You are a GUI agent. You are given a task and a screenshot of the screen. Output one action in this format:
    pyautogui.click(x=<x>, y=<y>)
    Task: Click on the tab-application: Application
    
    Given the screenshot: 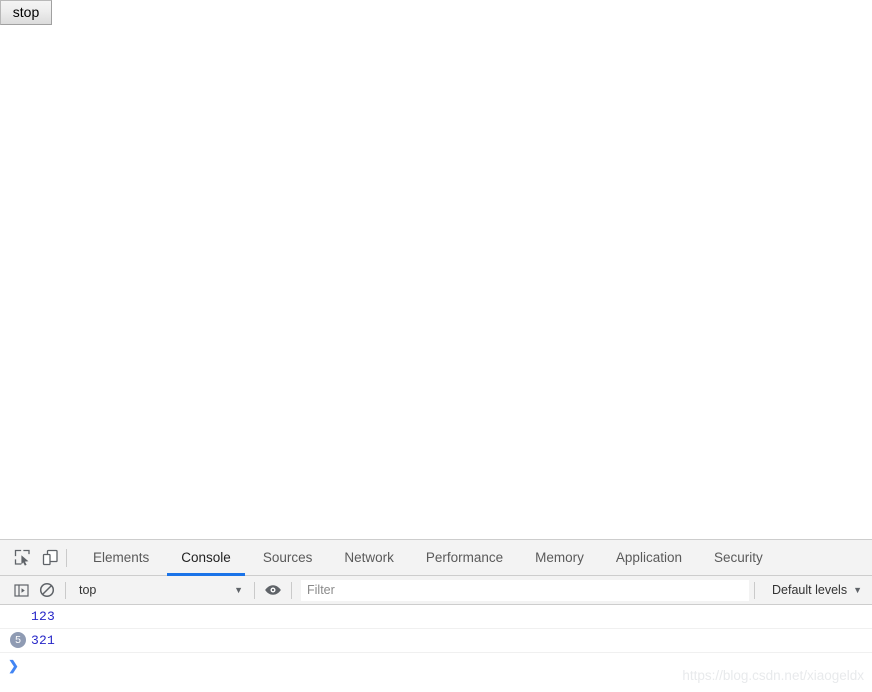 What is the action you would take?
    pyautogui.click(x=649, y=557)
    